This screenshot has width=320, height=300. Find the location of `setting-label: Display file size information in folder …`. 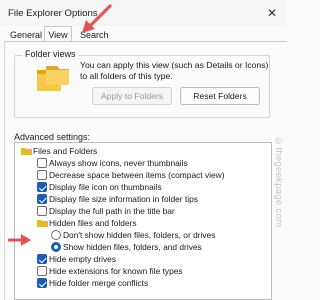

setting-label: Display file size information in folder … is located at coordinates (123, 199).